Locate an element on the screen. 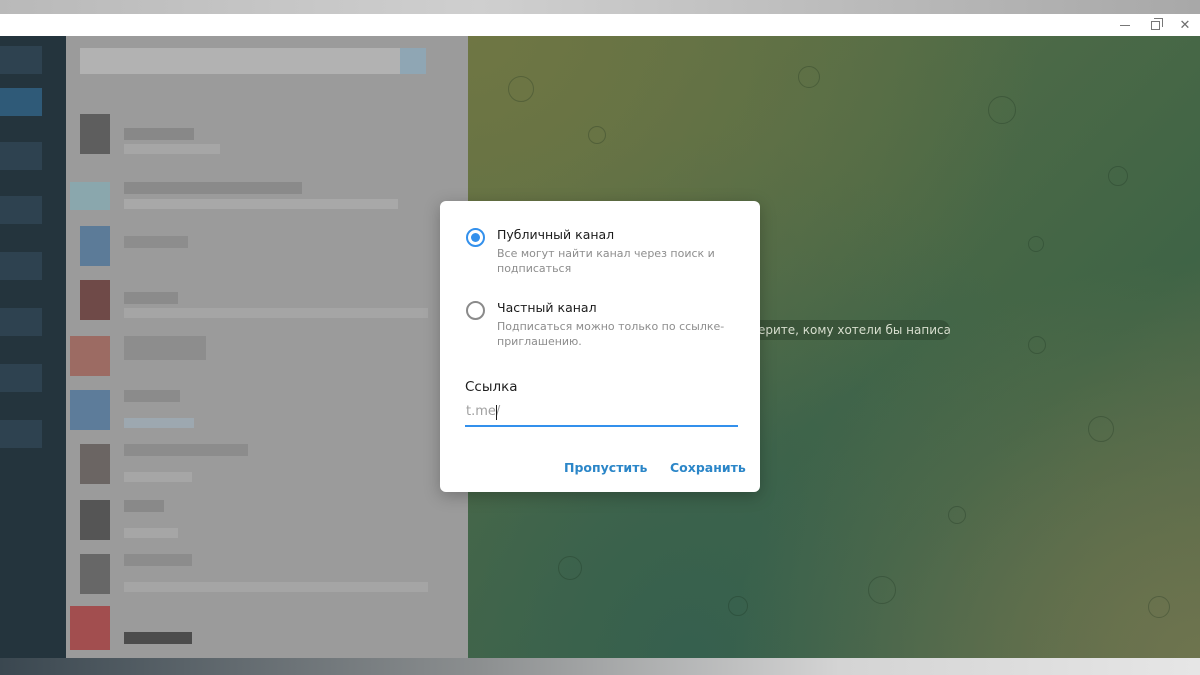 Image resolution: width=1200 pixels, height=675 pixels. desktop-top-strip is located at coordinates (600, 7).